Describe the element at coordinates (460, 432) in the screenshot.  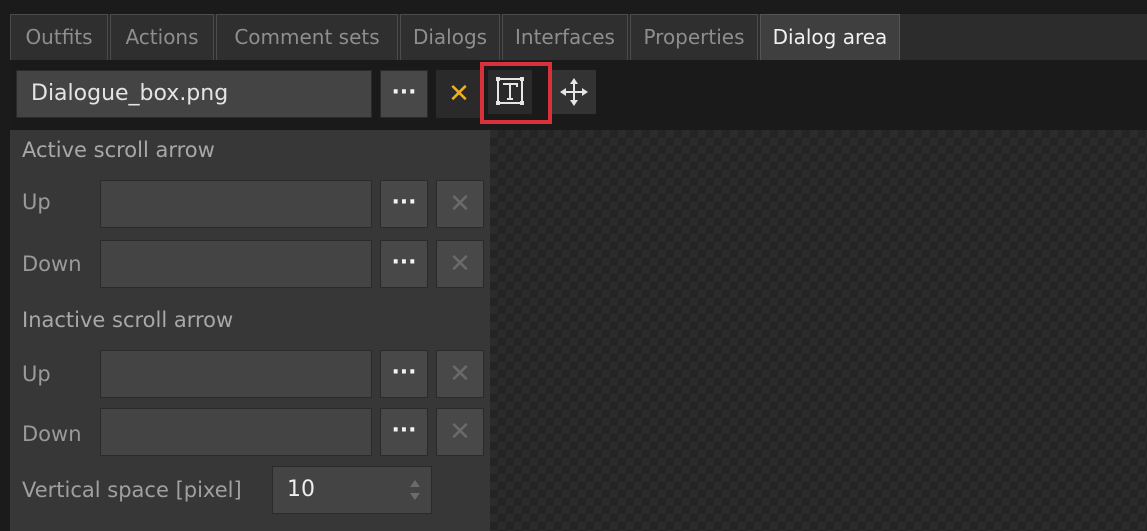
I see `inactive-down-clear-button: ✕` at that location.